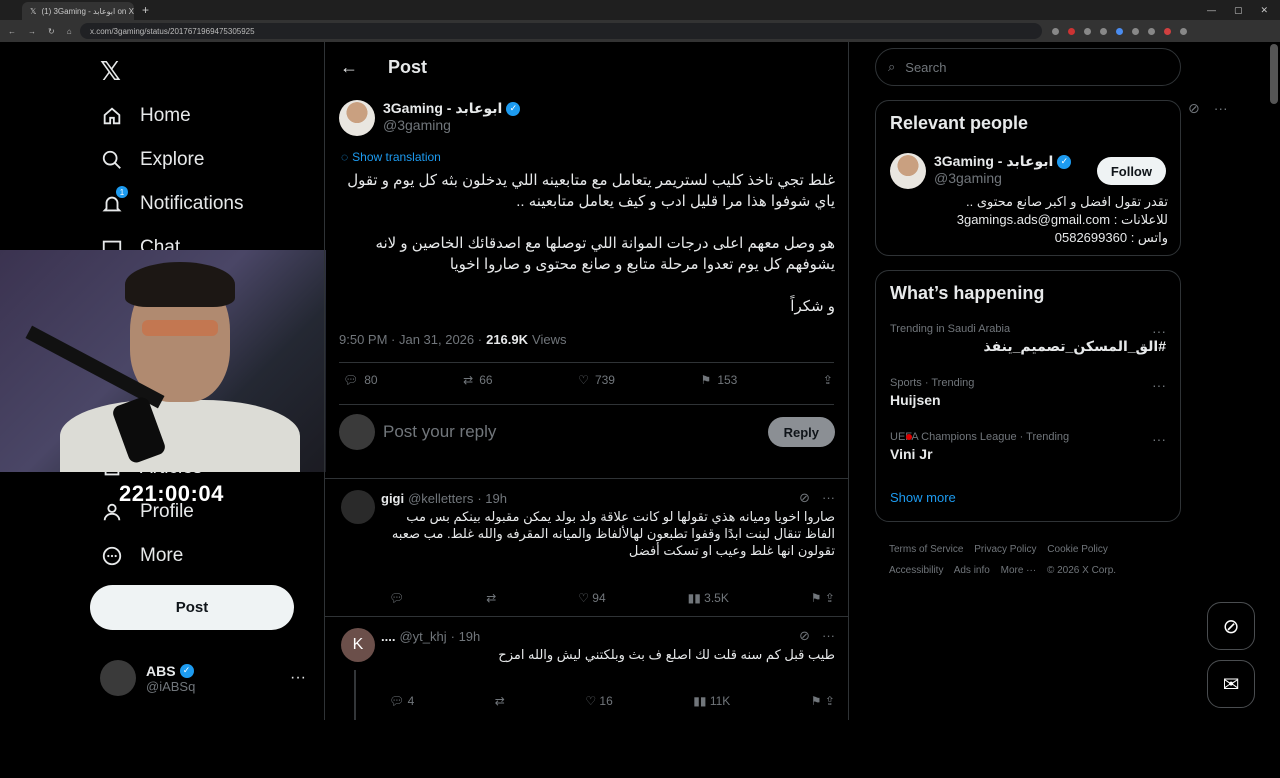 The image size is (1280, 778). What do you see at coordinates (801, 432) in the screenshot?
I see `reply-button: Reply` at bounding box center [801, 432].